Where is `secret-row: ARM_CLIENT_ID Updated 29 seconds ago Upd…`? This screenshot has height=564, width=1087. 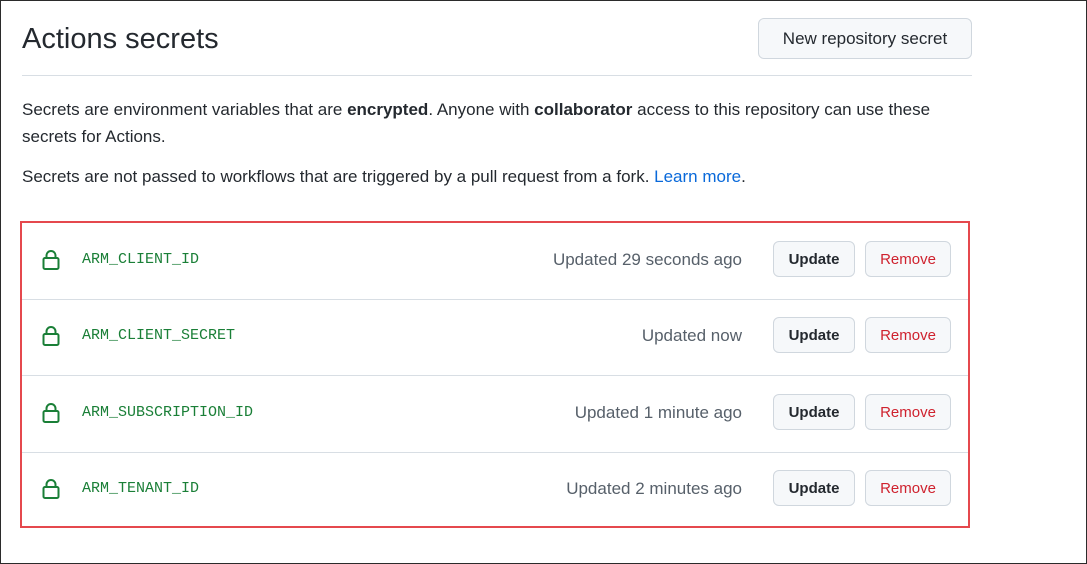
secret-row: ARM_CLIENT_ID Updated 29 seconds ago Upd… is located at coordinates (495, 261).